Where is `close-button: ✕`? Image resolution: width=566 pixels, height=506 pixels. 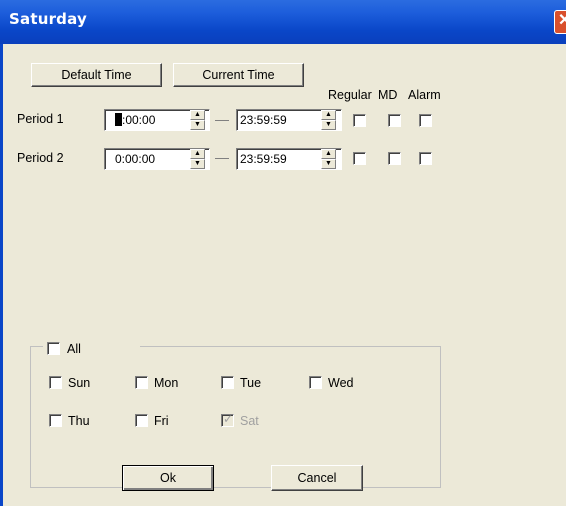
close-button: ✕ is located at coordinates (560, 22).